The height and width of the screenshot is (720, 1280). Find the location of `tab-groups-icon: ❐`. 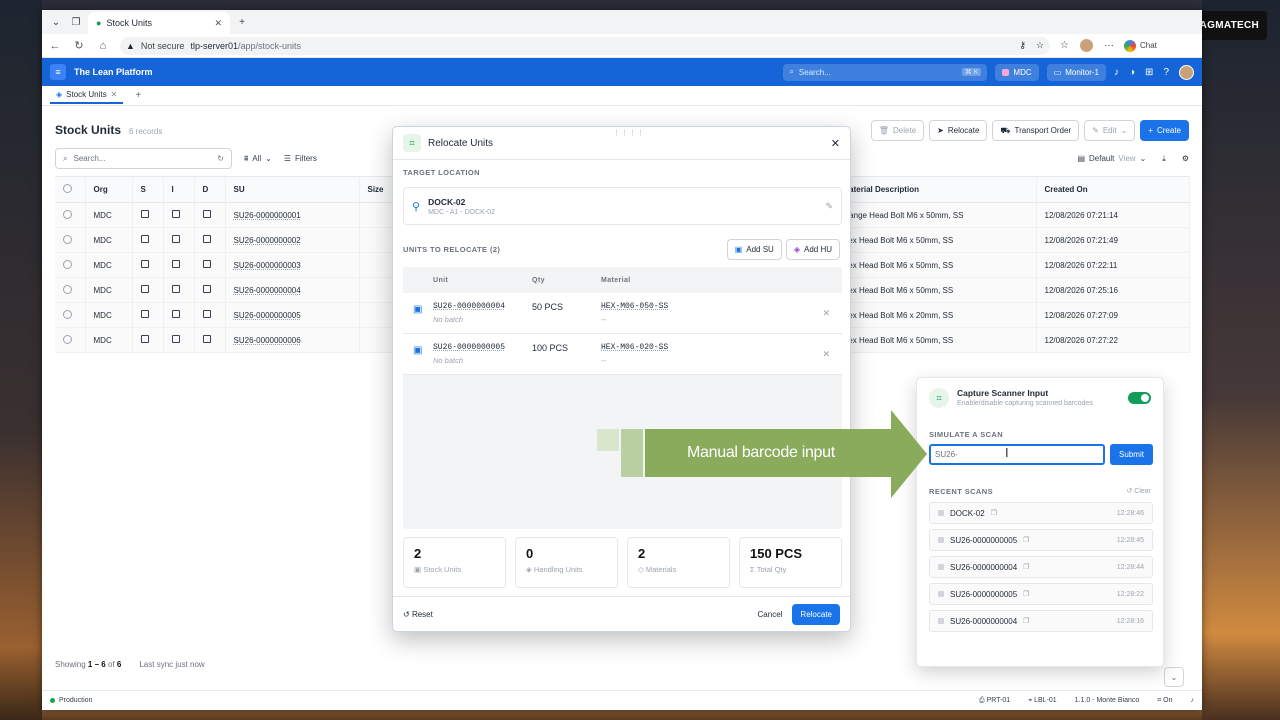

tab-groups-icon: ❐ is located at coordinates (76, 22).